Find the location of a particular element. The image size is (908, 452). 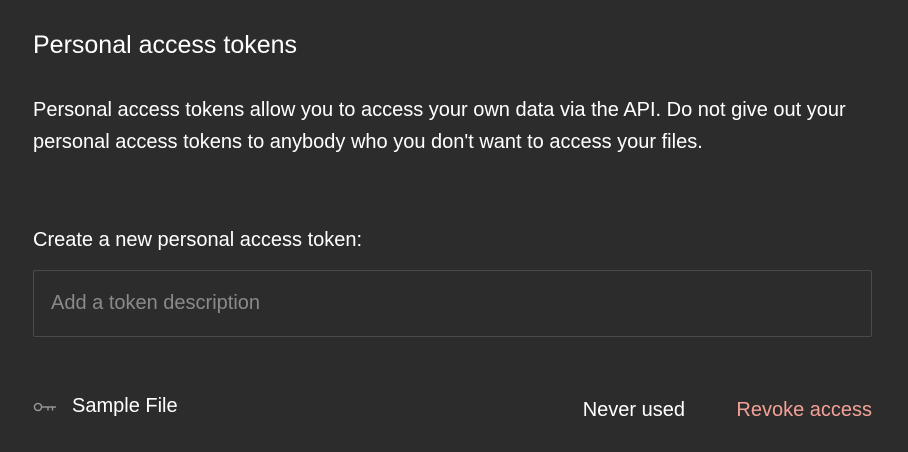

token-status: Never used is located at coordinates (633, 410).